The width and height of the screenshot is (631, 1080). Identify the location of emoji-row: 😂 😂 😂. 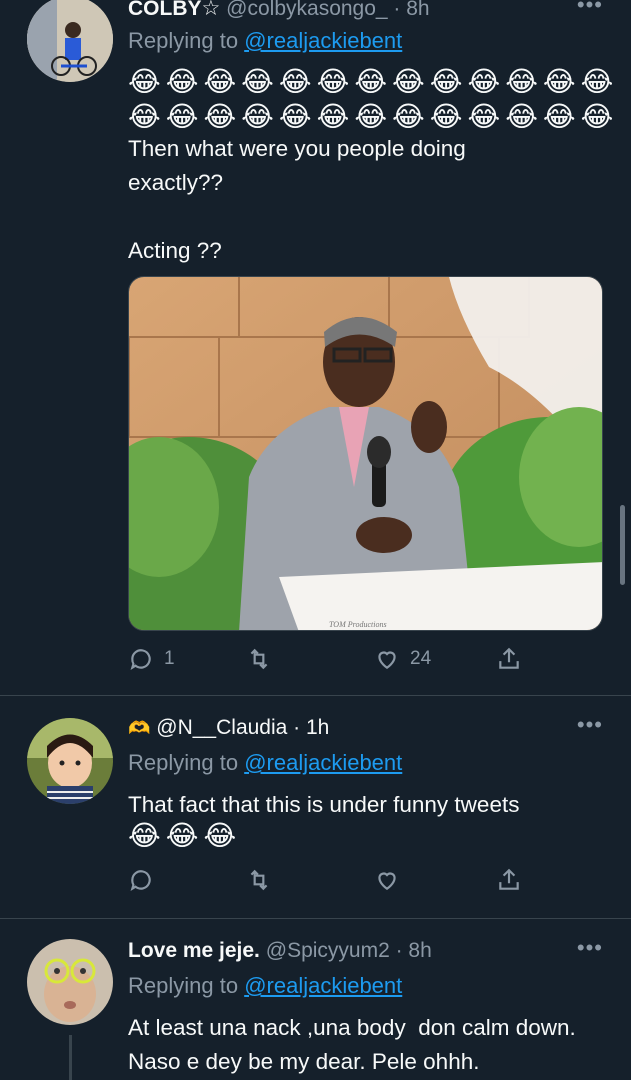
(182, 836).